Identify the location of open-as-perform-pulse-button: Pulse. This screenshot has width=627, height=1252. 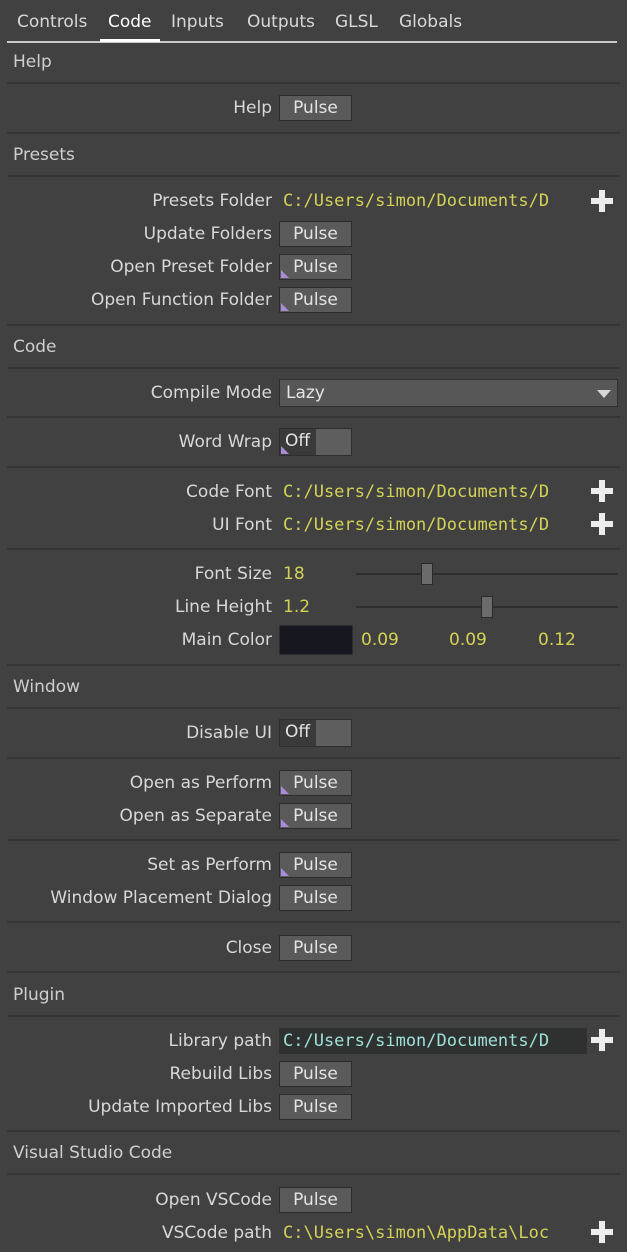
(315, 783).